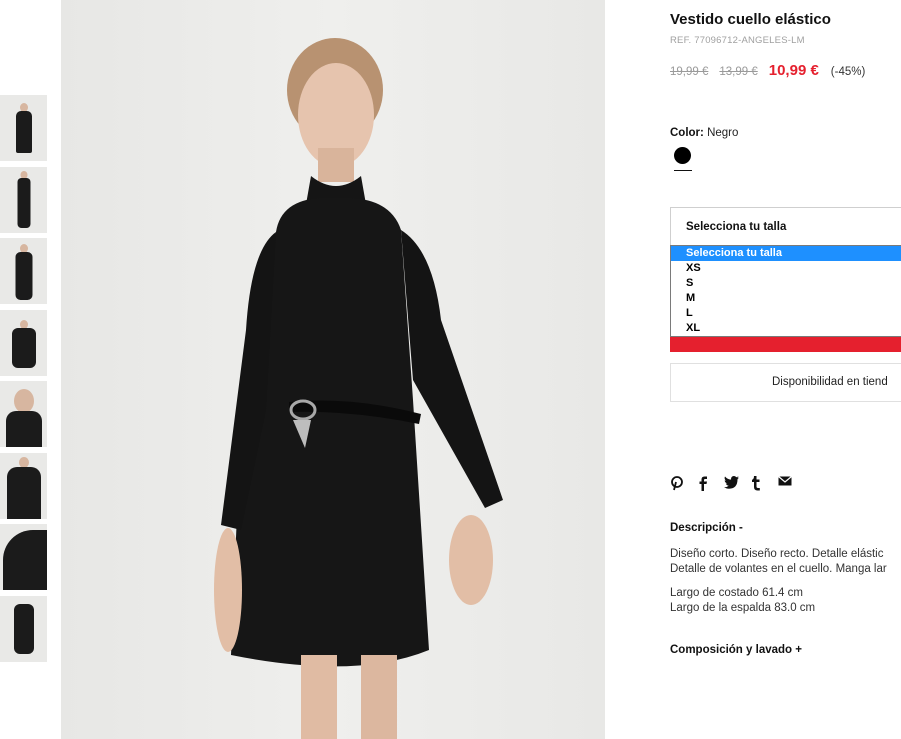 This screenshot has height=739, width=901. Describe the element at coordinates (738, 72) in the screenshot. I see `previous-price: 13,99 €` at that location.